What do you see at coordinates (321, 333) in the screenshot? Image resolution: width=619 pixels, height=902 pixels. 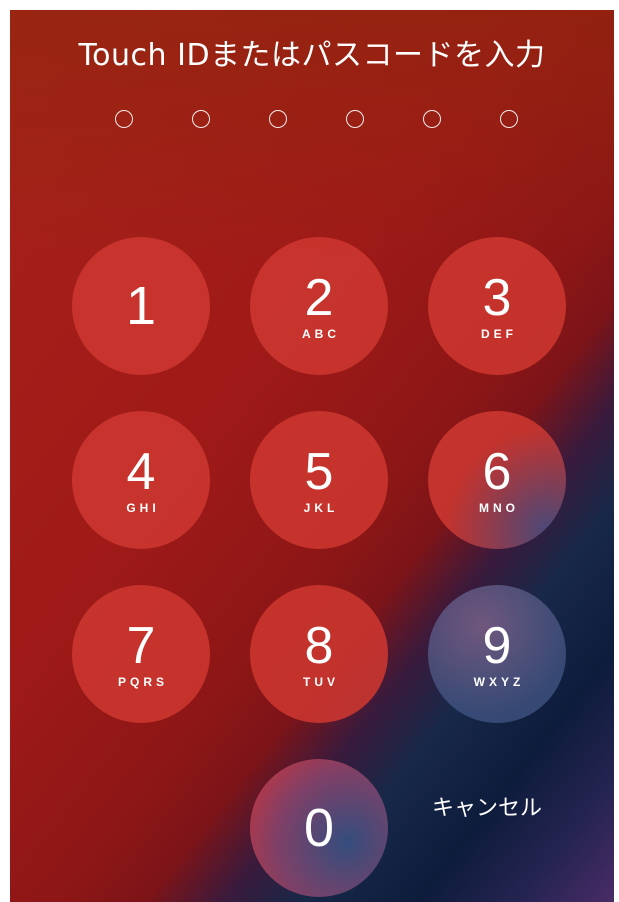 I see `key-2-letters: ABC` at bounding box center [321, 333].